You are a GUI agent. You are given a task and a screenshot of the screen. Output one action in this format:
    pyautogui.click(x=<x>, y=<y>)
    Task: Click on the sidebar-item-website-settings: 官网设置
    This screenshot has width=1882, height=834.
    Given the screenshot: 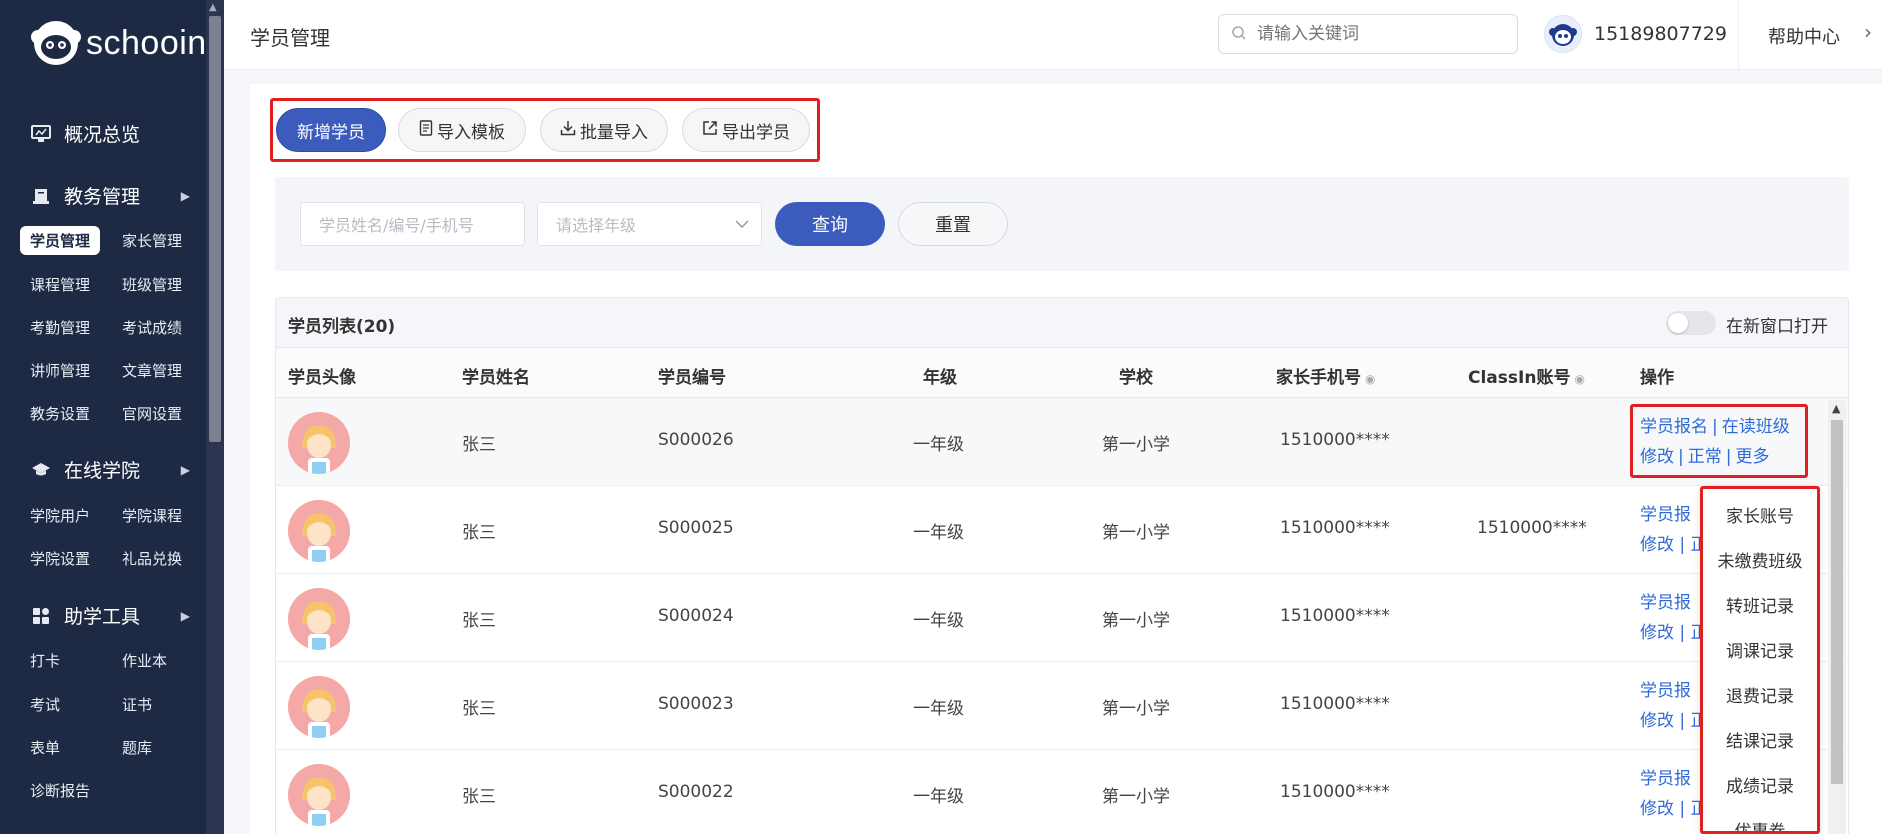 What is the action you would take?
    pyautogui.click(x=152, y=413)
    